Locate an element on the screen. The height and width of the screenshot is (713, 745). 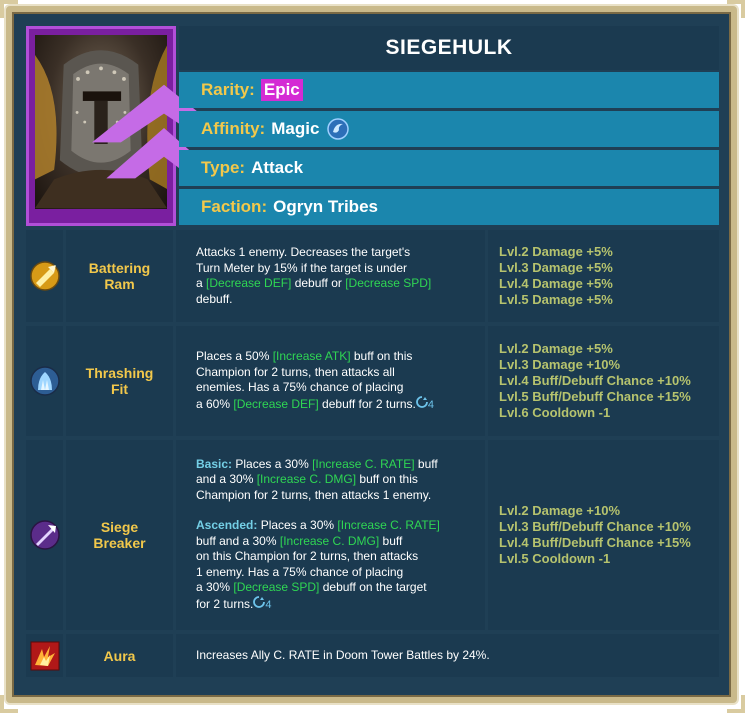
level-up-entry: Lvl.5 Cooldown -1 is located at coordinates (555, 558).